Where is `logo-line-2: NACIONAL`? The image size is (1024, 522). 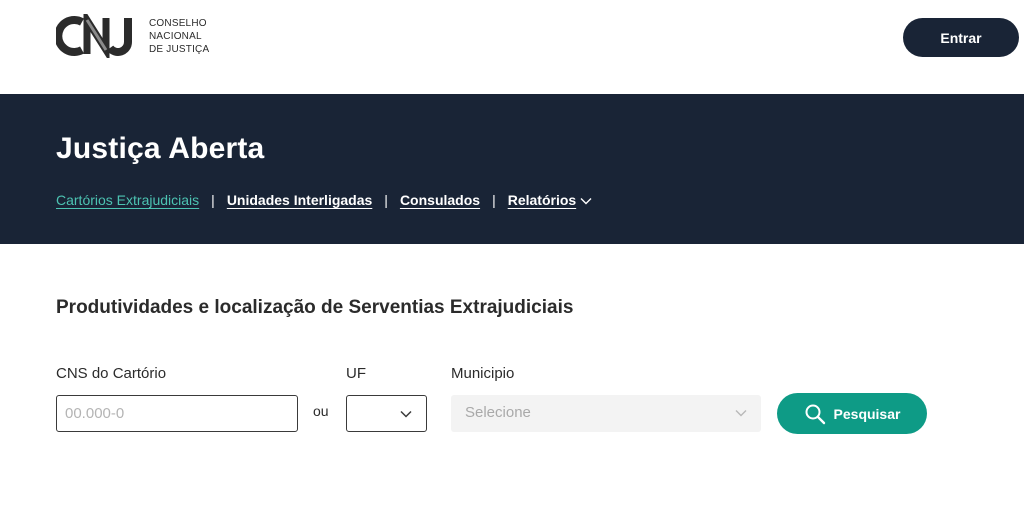
logo-line-2: NACIONAL is located at coordinates (175, 36).